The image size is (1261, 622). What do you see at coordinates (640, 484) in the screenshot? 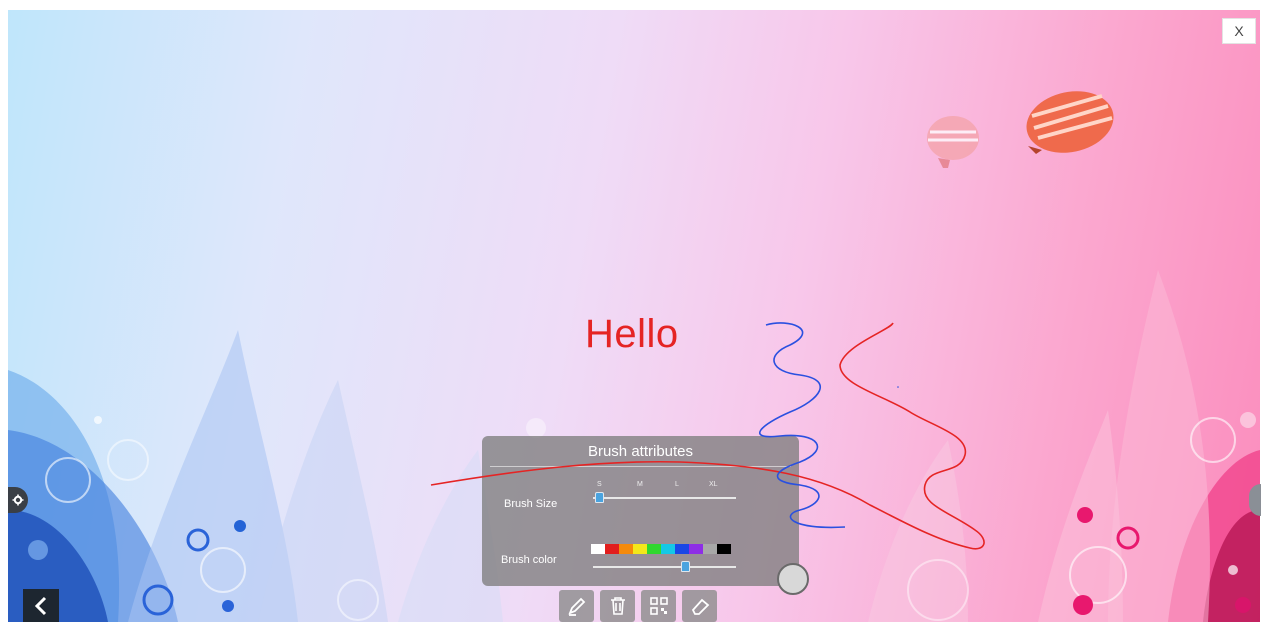
I see `size-tick-m: M` at bounding box center [640, 484].